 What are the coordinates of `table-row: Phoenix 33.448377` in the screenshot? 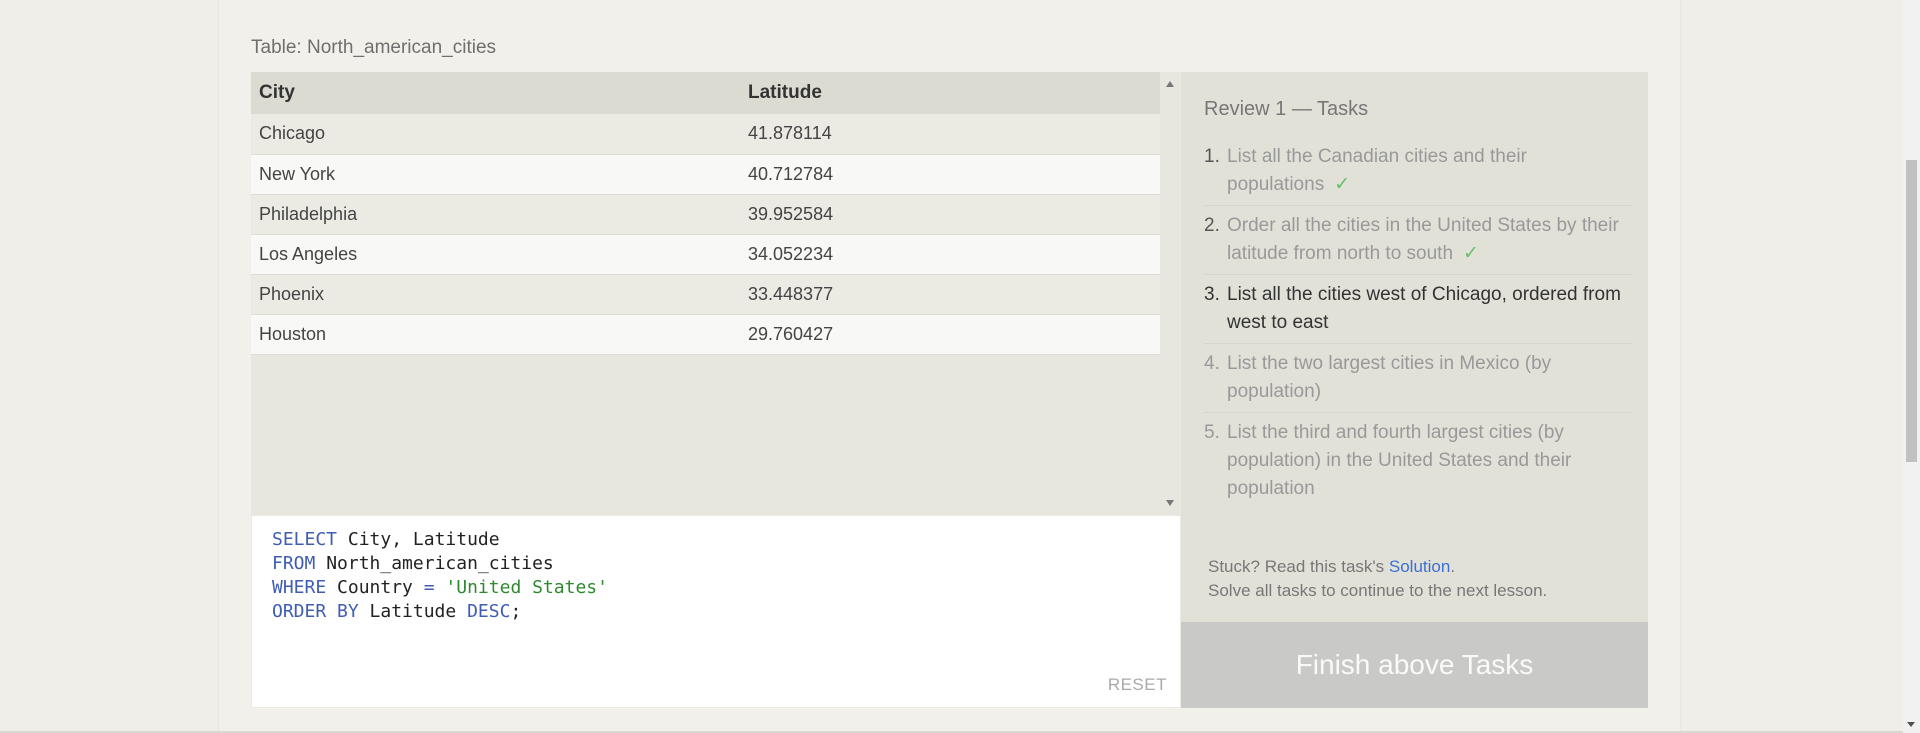 It's located at (705, 294).